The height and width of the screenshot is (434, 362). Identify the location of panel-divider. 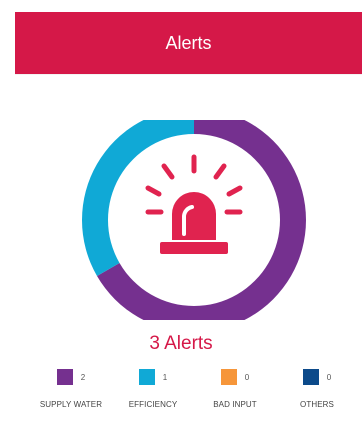
(188, 74).